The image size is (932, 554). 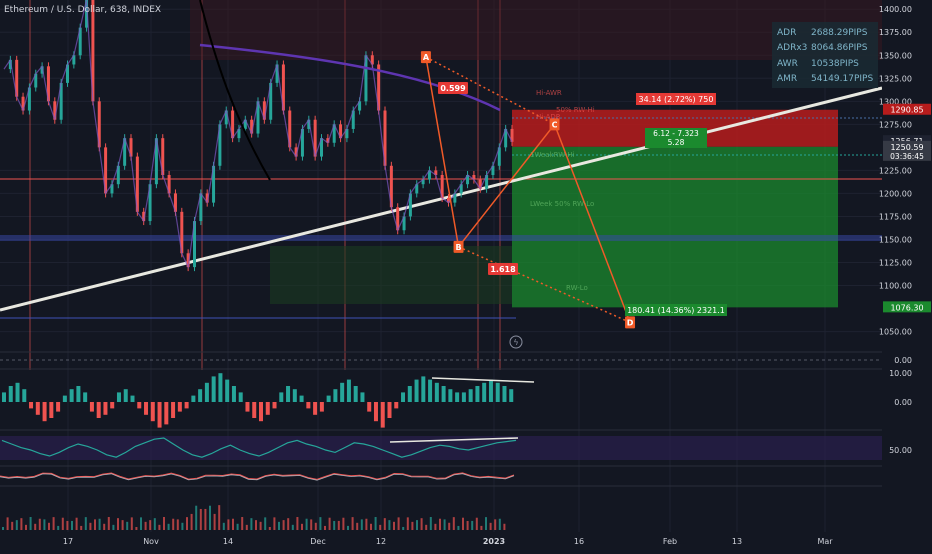 I want to click on time-axis, so click(x=441, y=541).